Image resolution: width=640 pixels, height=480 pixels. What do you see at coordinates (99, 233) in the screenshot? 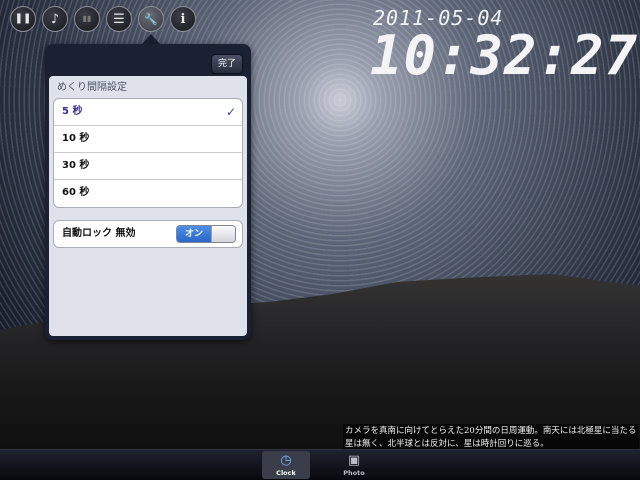
I see `autolock-label: 自動ロック 無効` at bounding box center [99, 233].